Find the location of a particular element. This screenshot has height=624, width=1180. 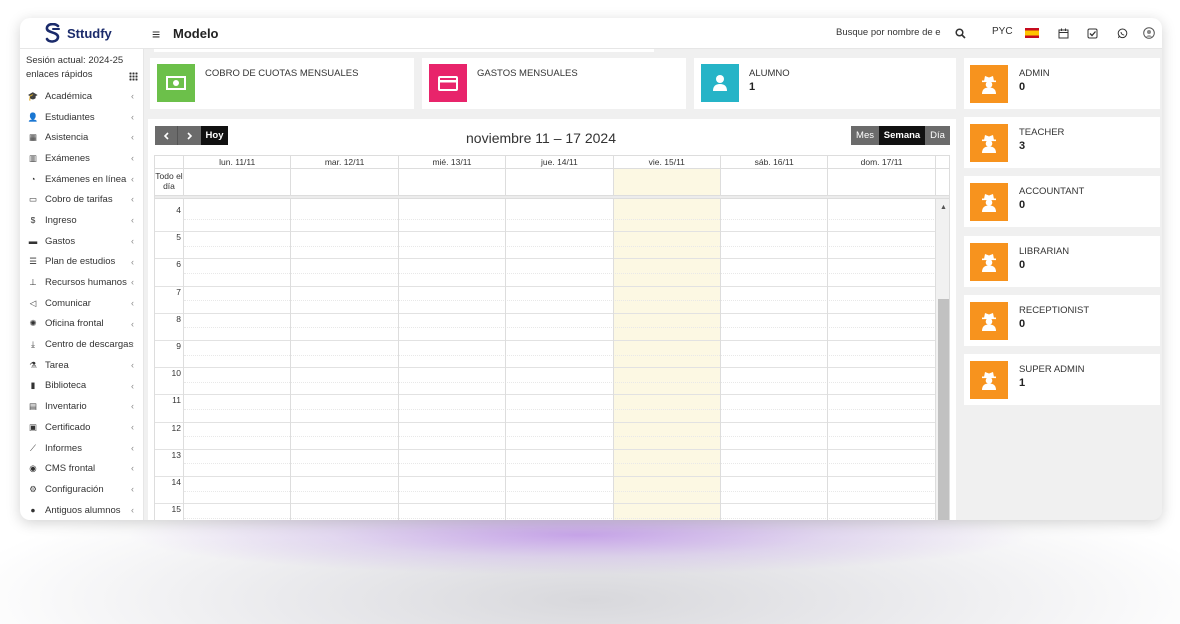

hour-row: 9 is located at coordinates (545, 355).